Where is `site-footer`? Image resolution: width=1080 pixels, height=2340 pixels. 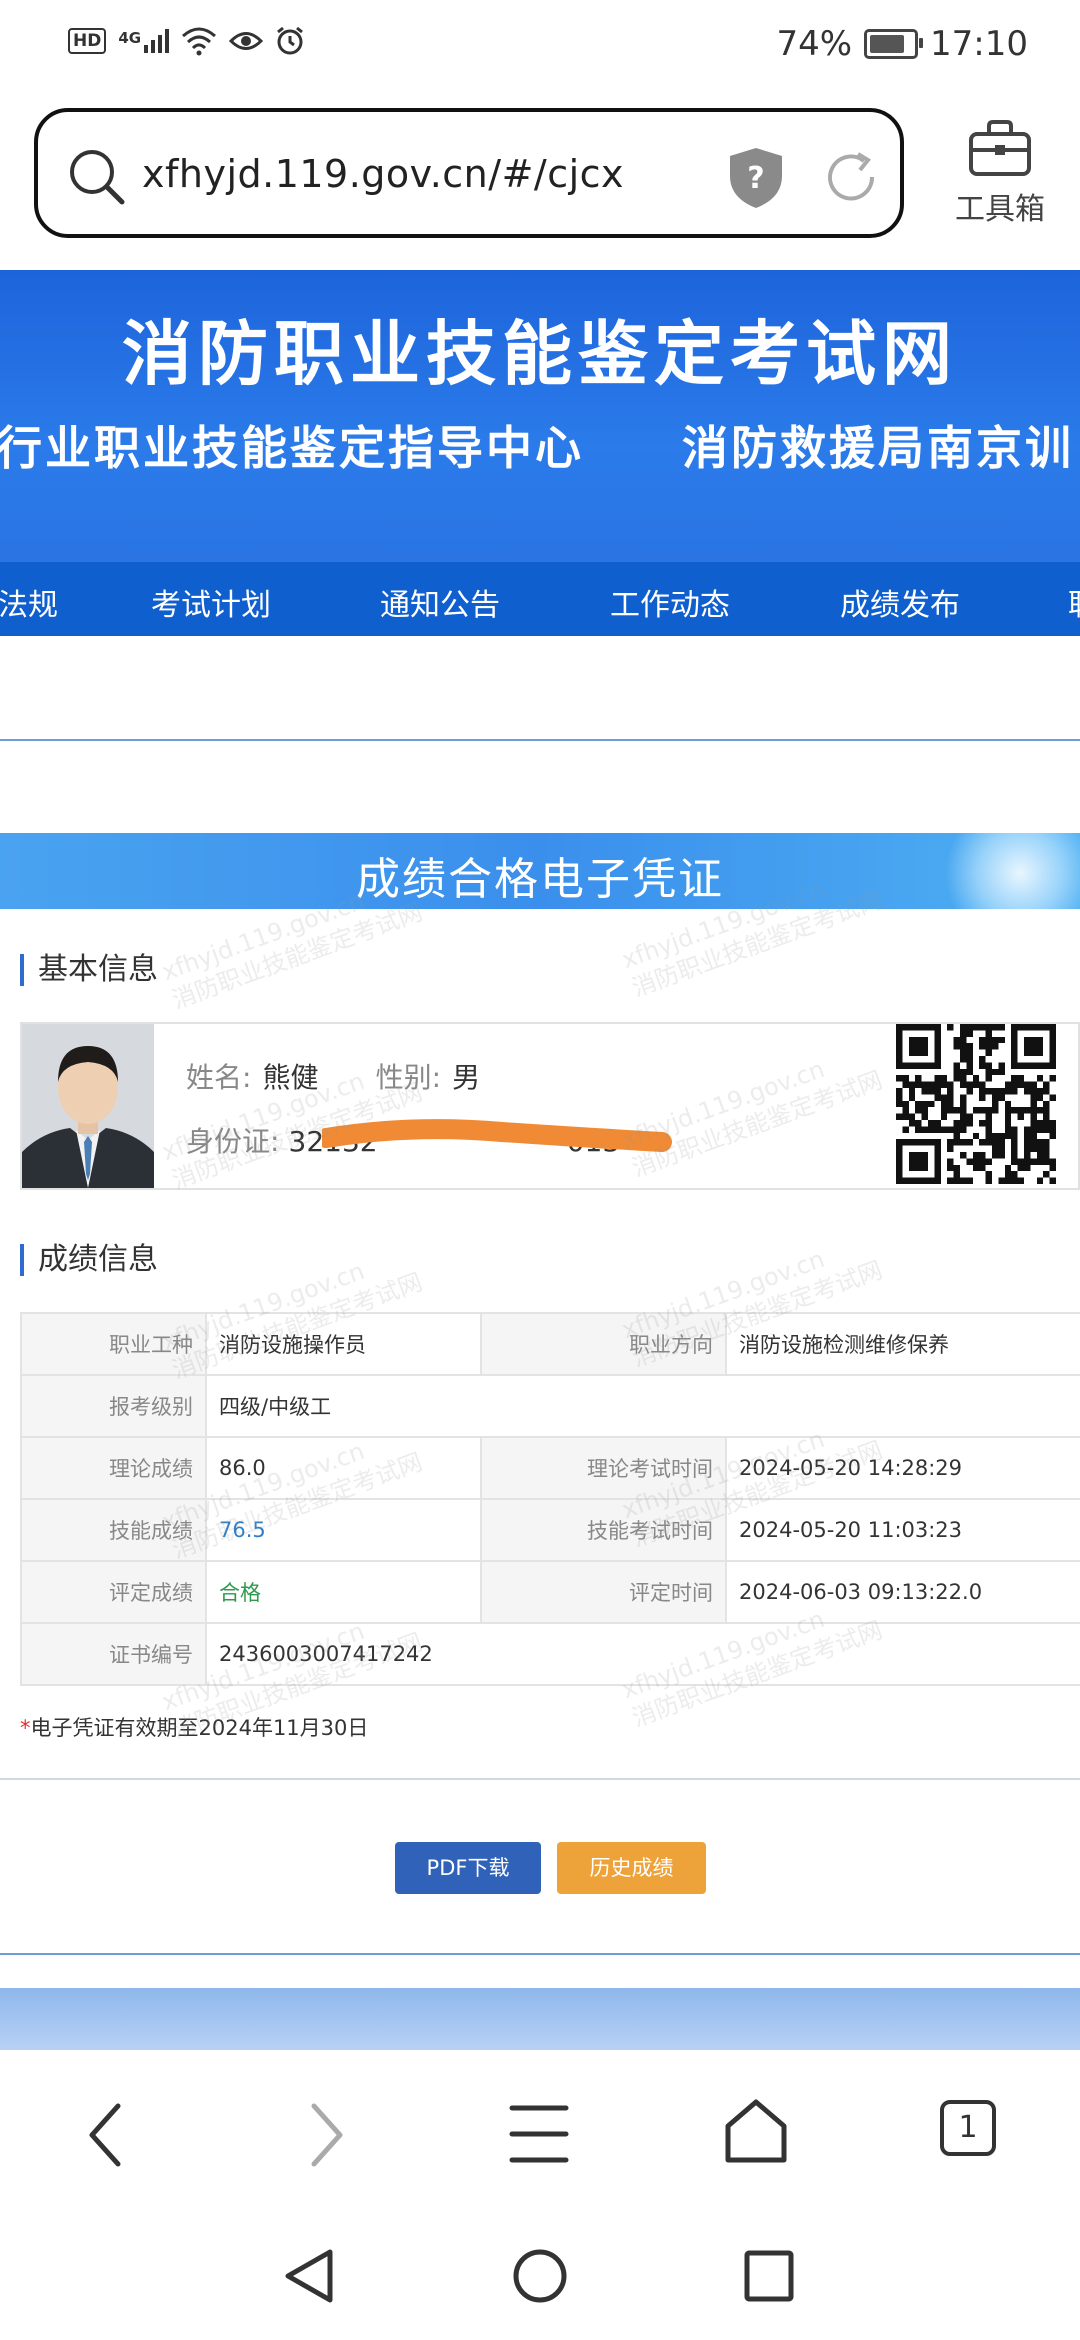
site-footer is located at coordinates (540, 2019).